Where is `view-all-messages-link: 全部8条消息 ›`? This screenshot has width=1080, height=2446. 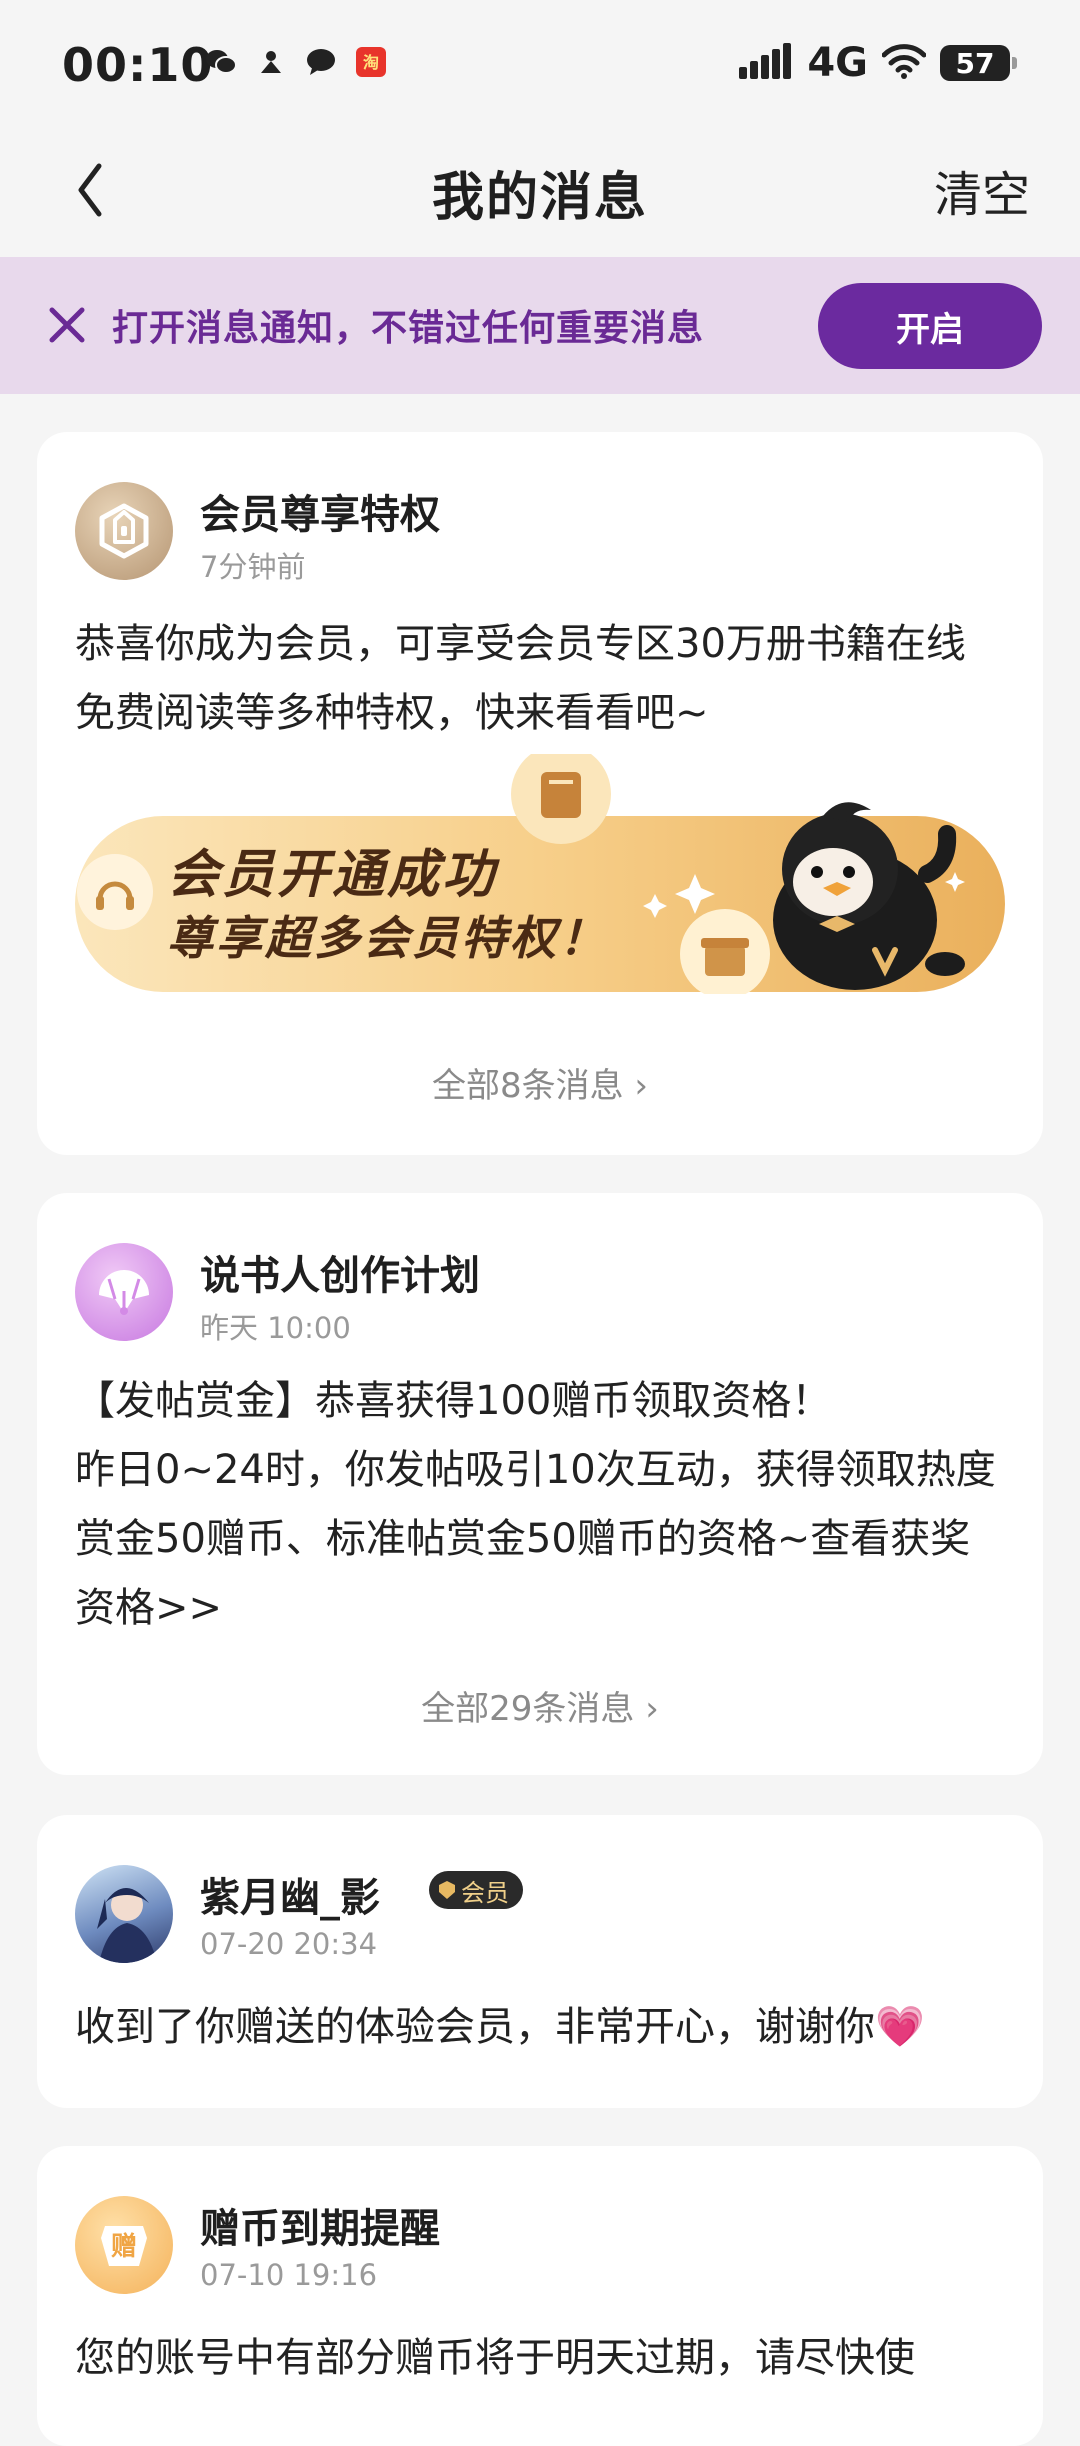
view-all-messages-link: 全部8条消息 › is located at coordinates (540, 1082).